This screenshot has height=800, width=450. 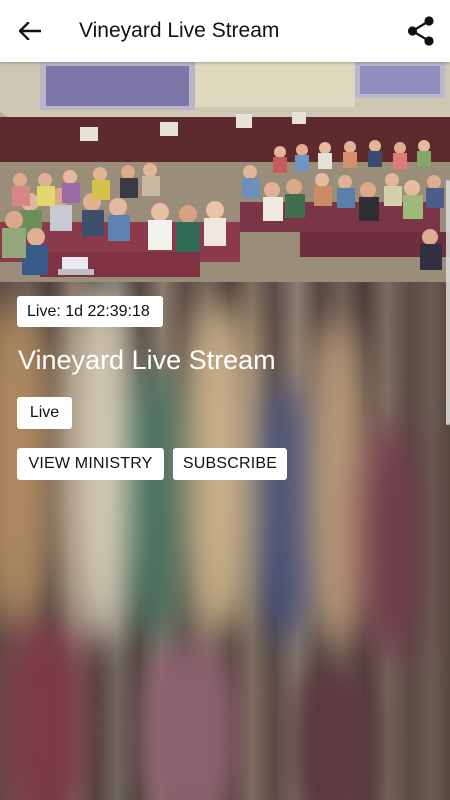 I want to click on scrollbar, so click(x=448, y=302).